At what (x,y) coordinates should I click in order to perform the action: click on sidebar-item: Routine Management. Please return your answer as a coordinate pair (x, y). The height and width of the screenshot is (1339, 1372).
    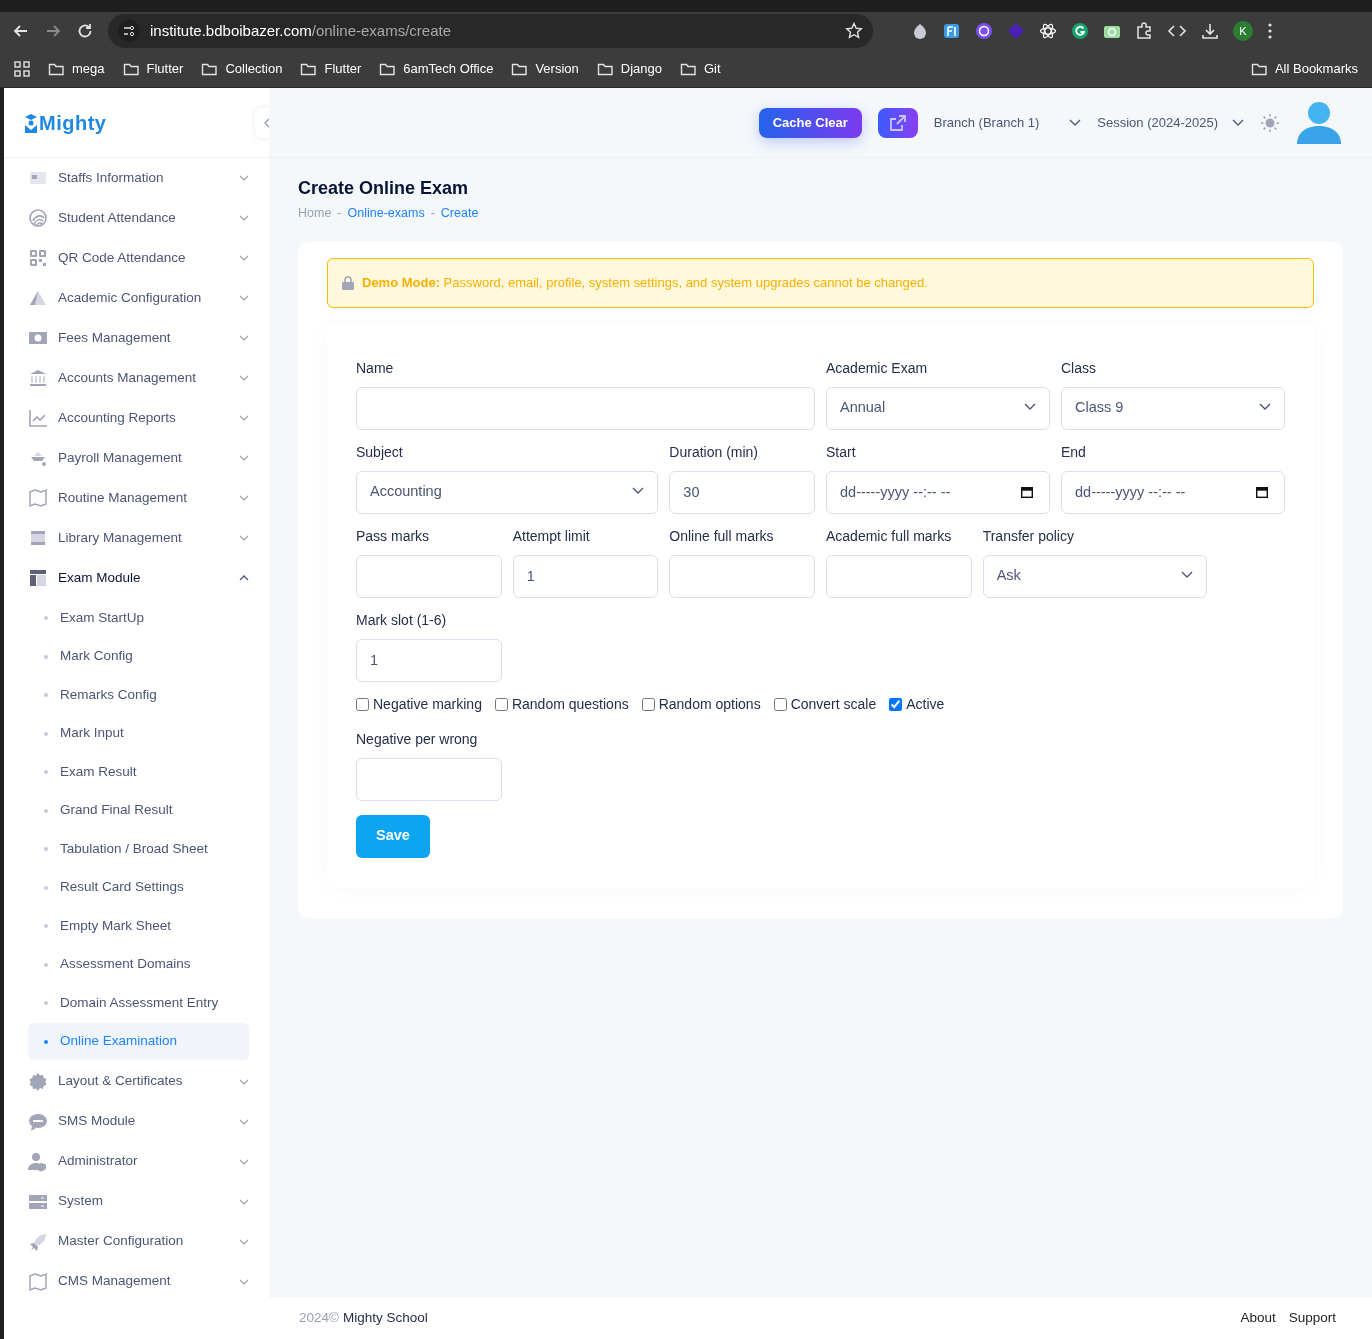
    Looking at the image, I should click on (138, 498).